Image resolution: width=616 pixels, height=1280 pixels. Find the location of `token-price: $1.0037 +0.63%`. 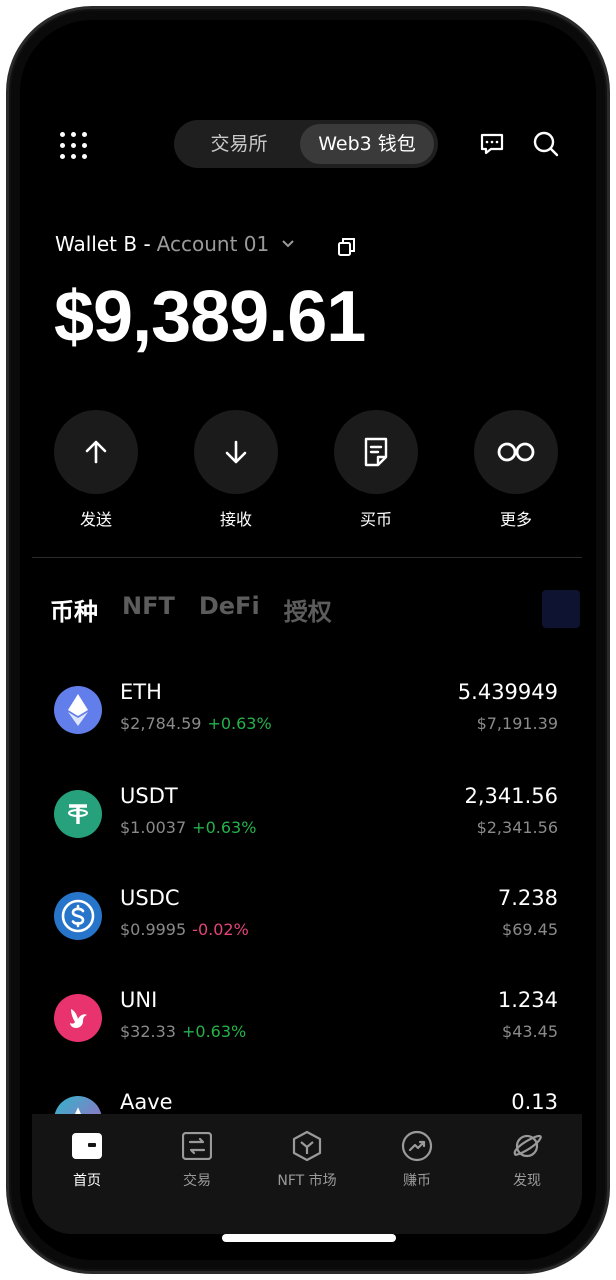

token-price: $1.0037 +0.63% is located at coordinates (188, 827).